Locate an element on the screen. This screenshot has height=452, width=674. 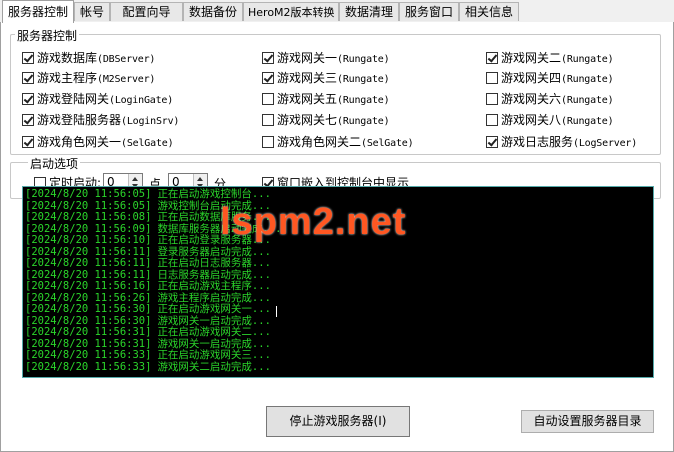
stop-game-server-button: 停止游戏服务器(I) is located at coordinates (338, 421).